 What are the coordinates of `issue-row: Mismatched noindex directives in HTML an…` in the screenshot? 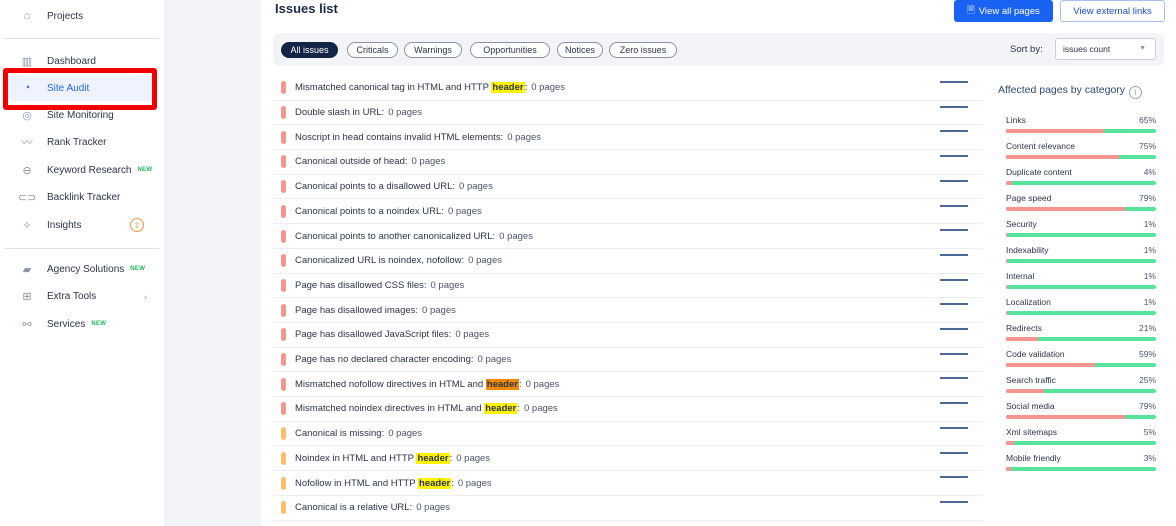 It's located at (628, 409).